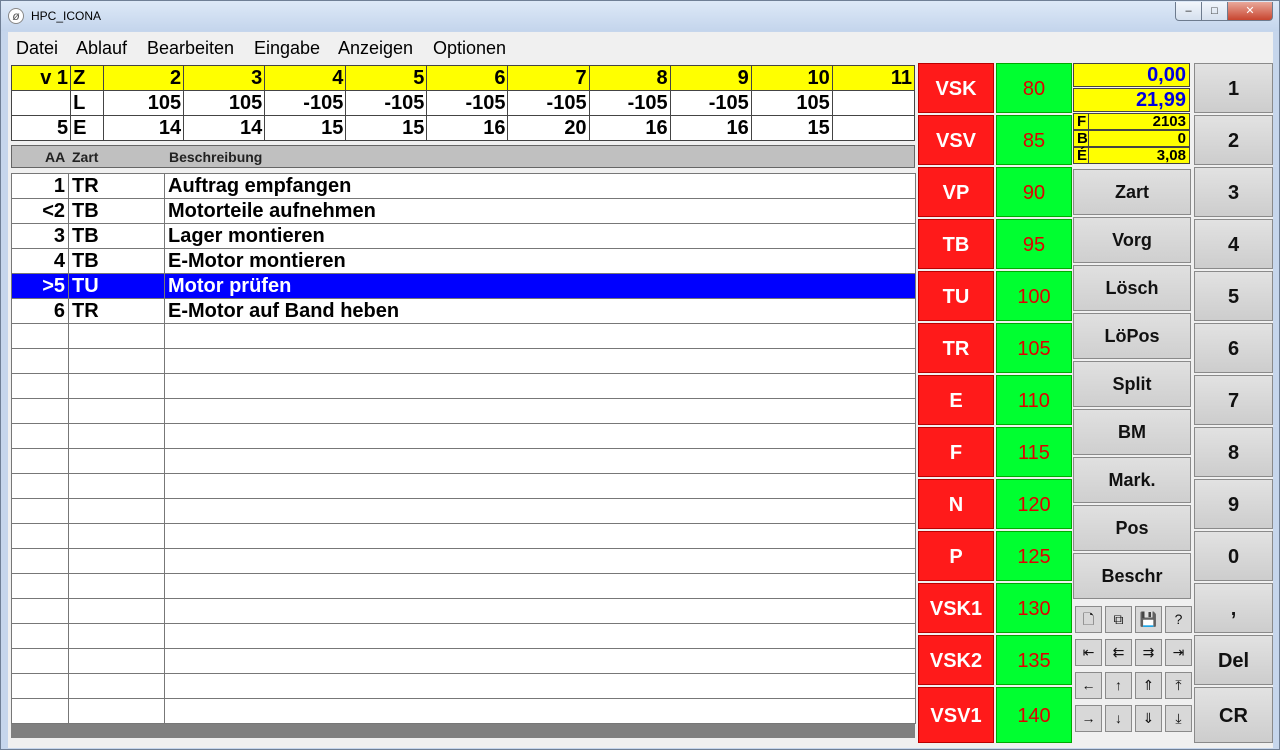 The image size is (1280, 750). What do you see at coordinates (1034, 556) in the screenshot?
I see `code-value: 125` at bounding box center [1034, 556].